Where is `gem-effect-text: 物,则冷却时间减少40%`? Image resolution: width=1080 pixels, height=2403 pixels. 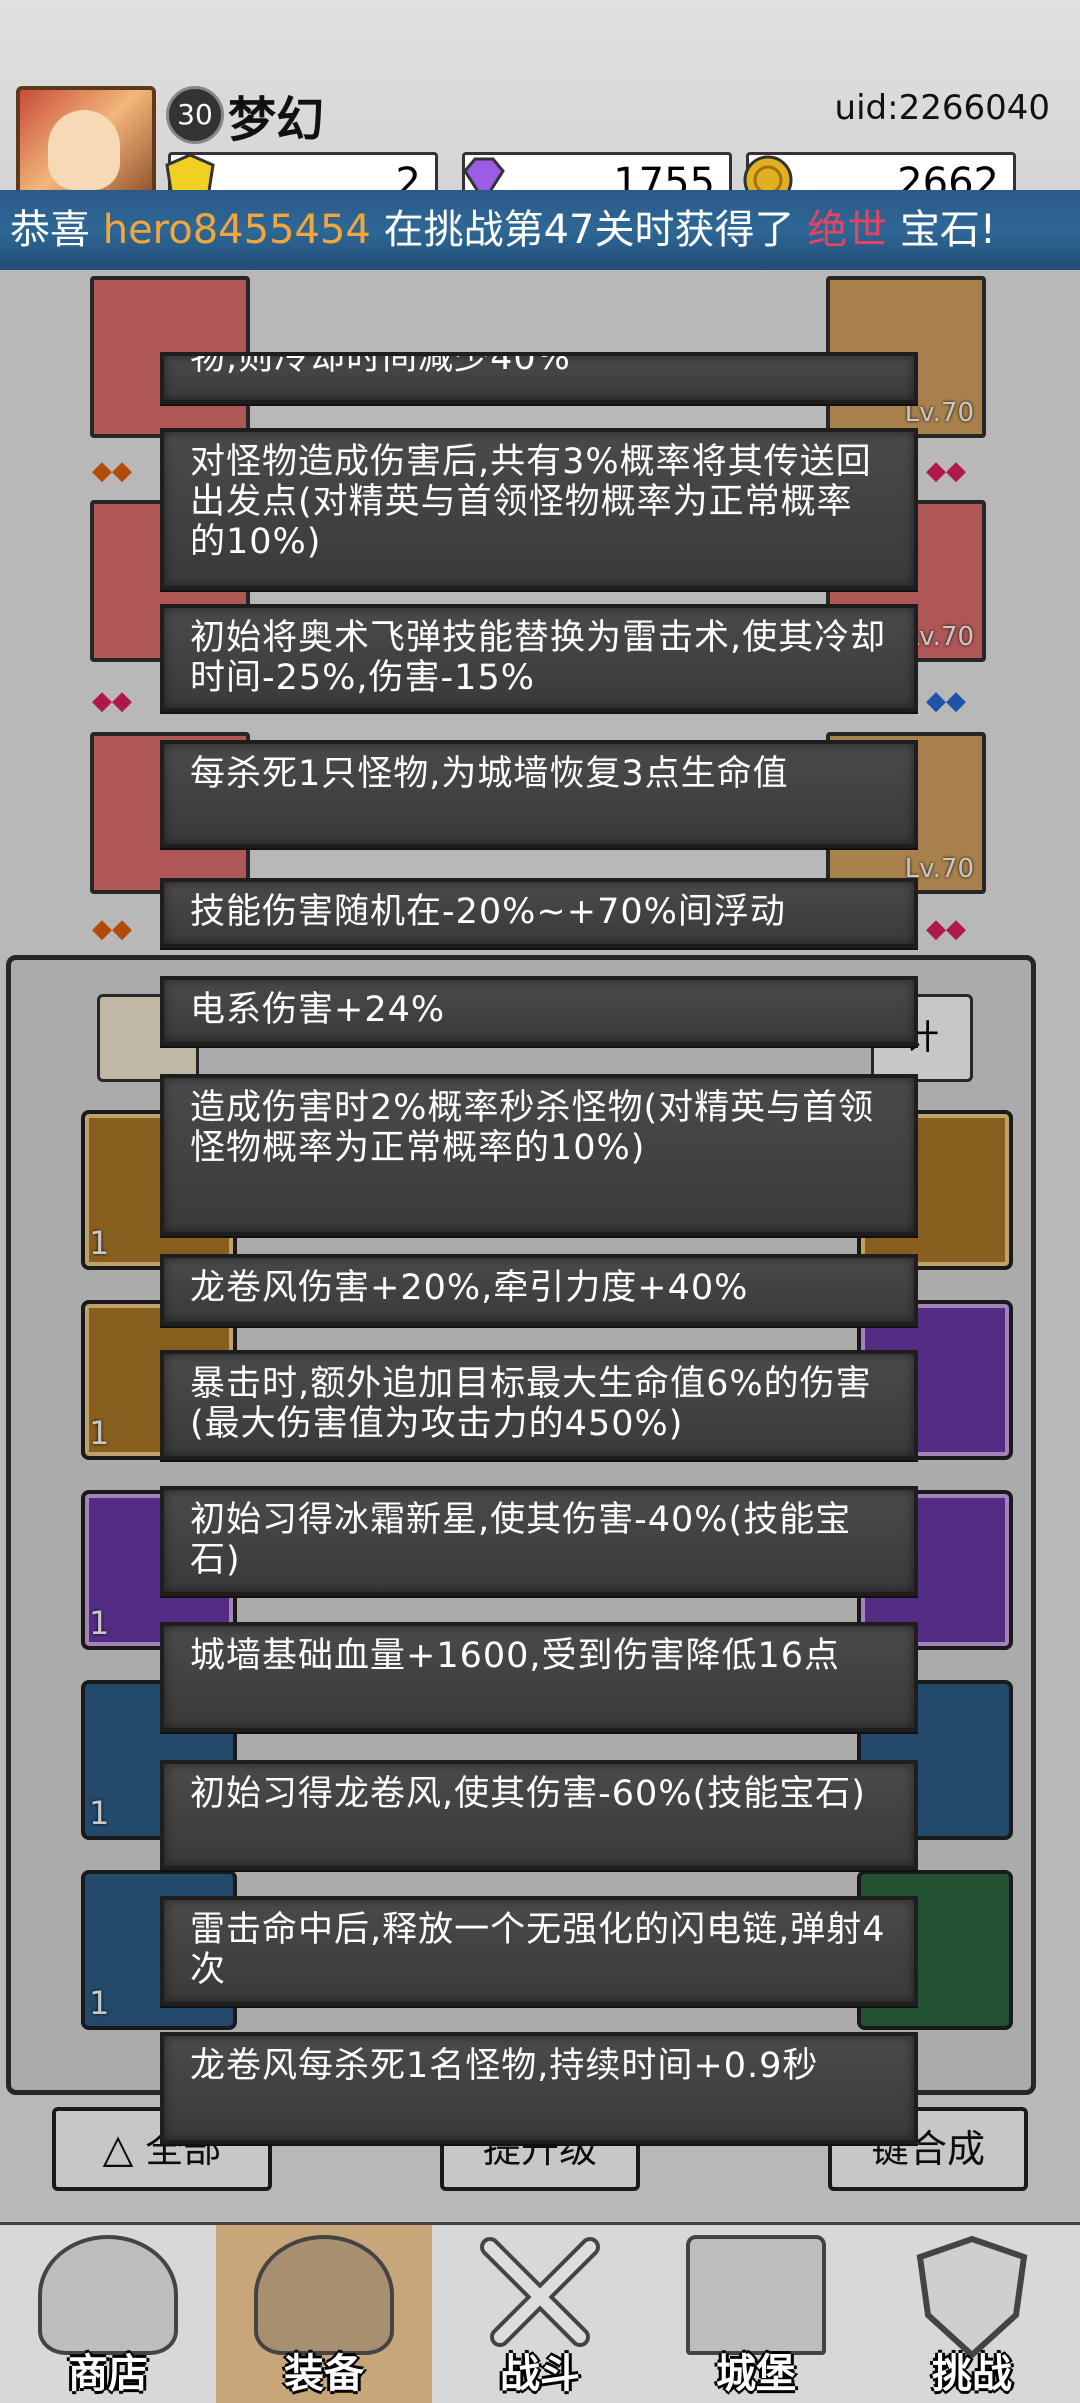 gem-effect-text: 物,则冷却时间减少40% is located at coordinates (380, 365).